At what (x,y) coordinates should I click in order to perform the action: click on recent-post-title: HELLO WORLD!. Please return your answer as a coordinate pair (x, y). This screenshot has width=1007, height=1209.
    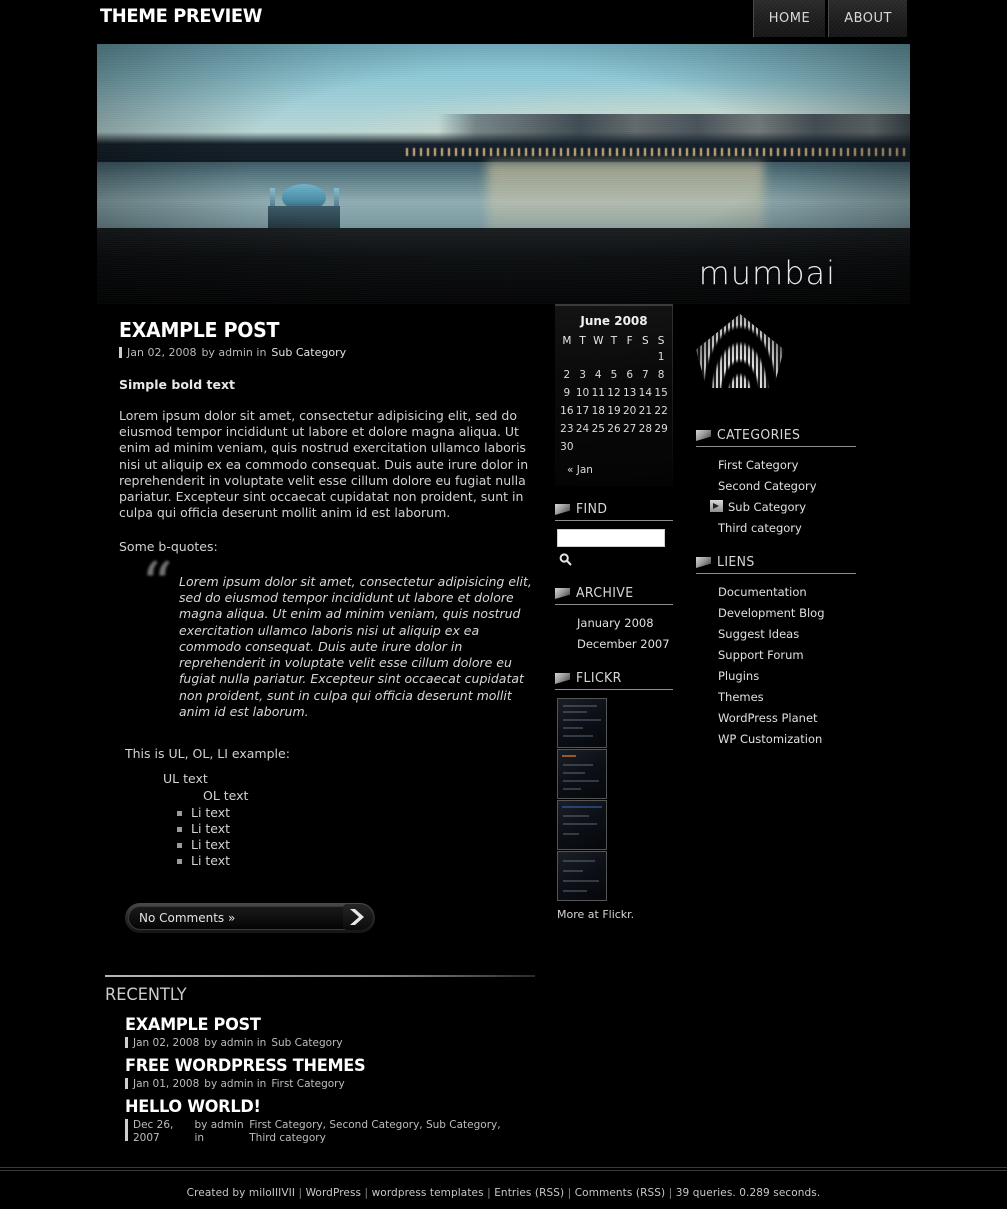
    Looking at the image, I should click on (498, 1107).